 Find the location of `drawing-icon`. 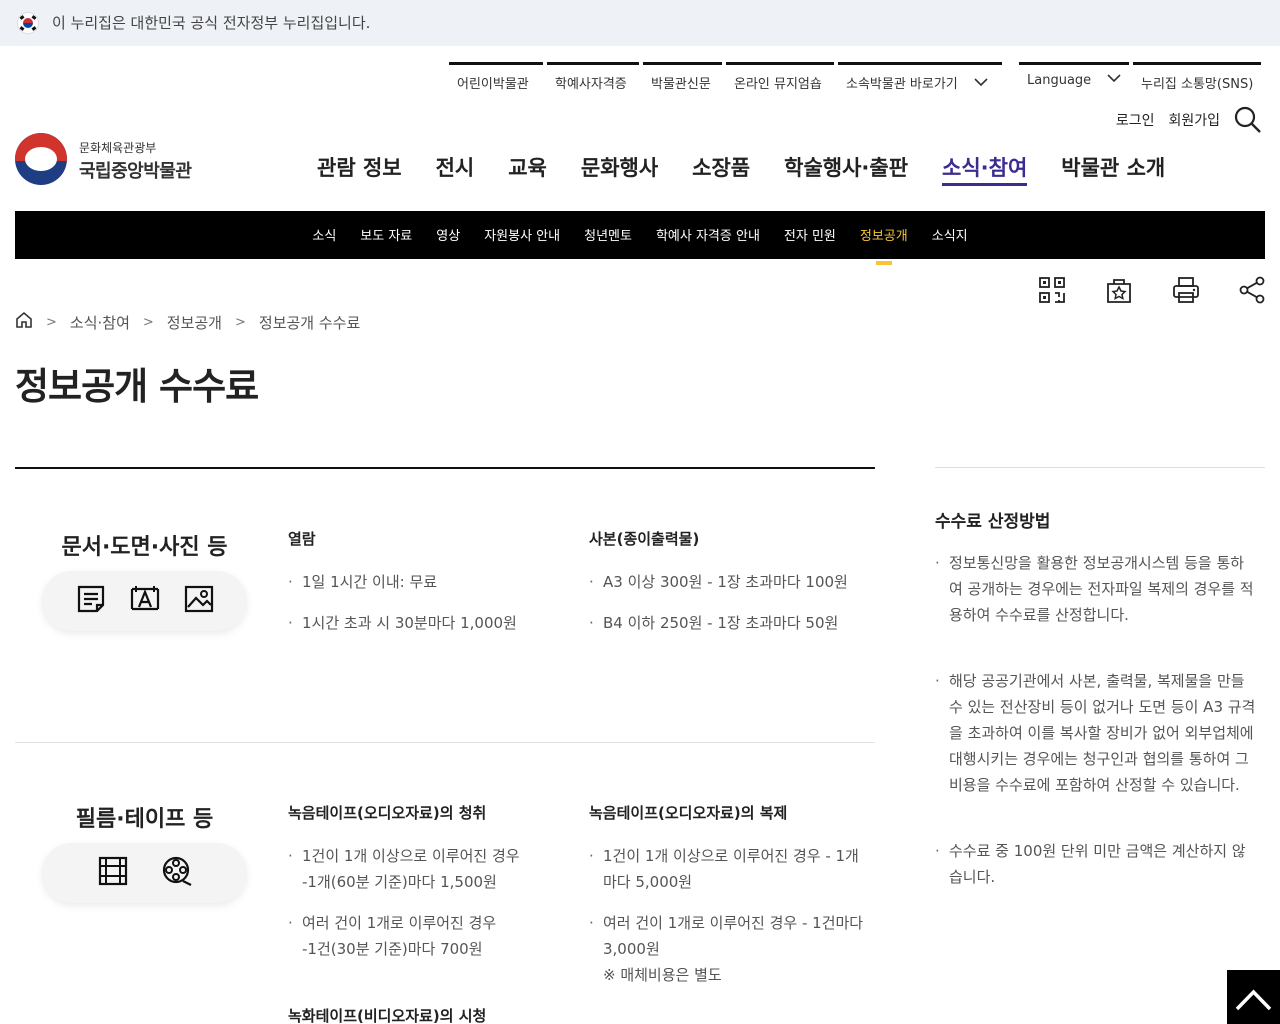

drawing-icon is located at coordinates (145, 601).